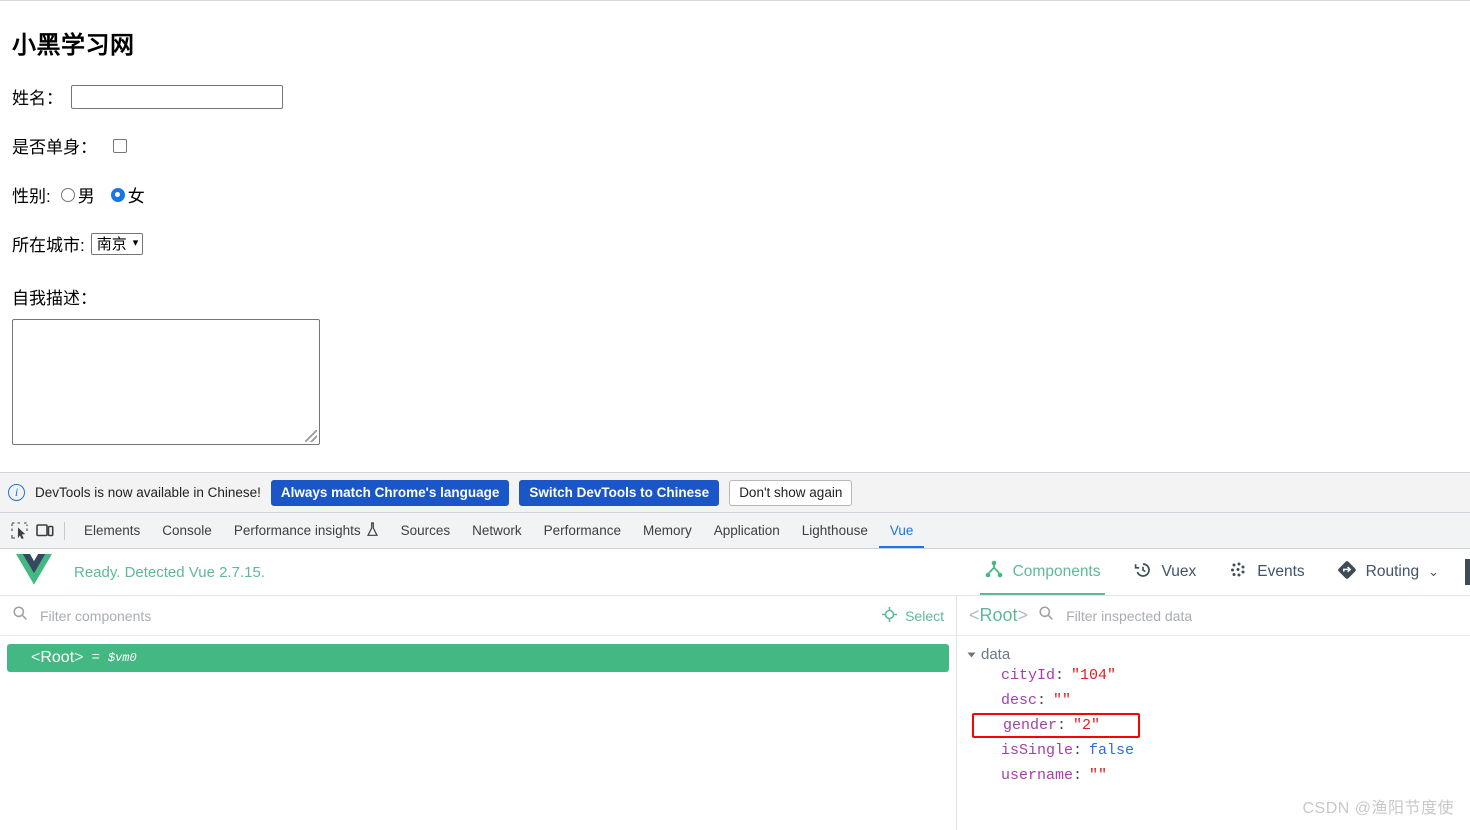  I want to click on vuex-history-icon, so click(1143, 572).